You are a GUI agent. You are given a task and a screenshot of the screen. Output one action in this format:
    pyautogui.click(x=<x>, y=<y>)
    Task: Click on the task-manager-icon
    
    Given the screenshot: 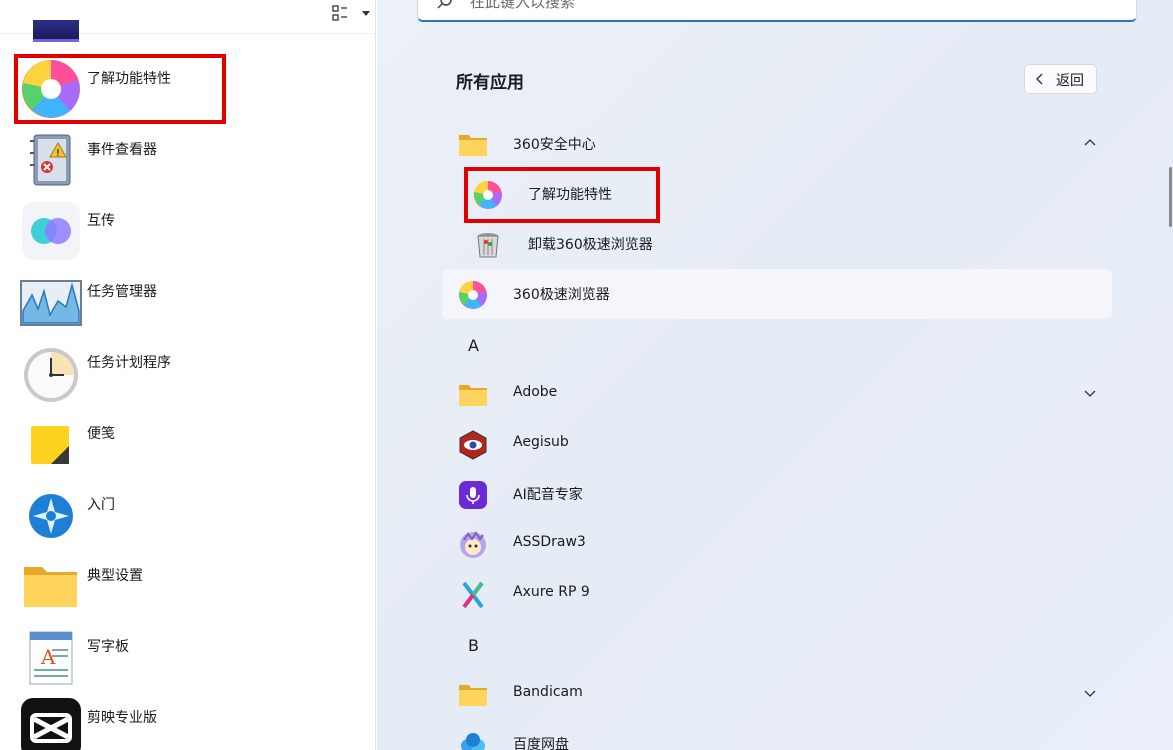 What is the action you would take?
    pyautogui.click(x=51, y=303)
    